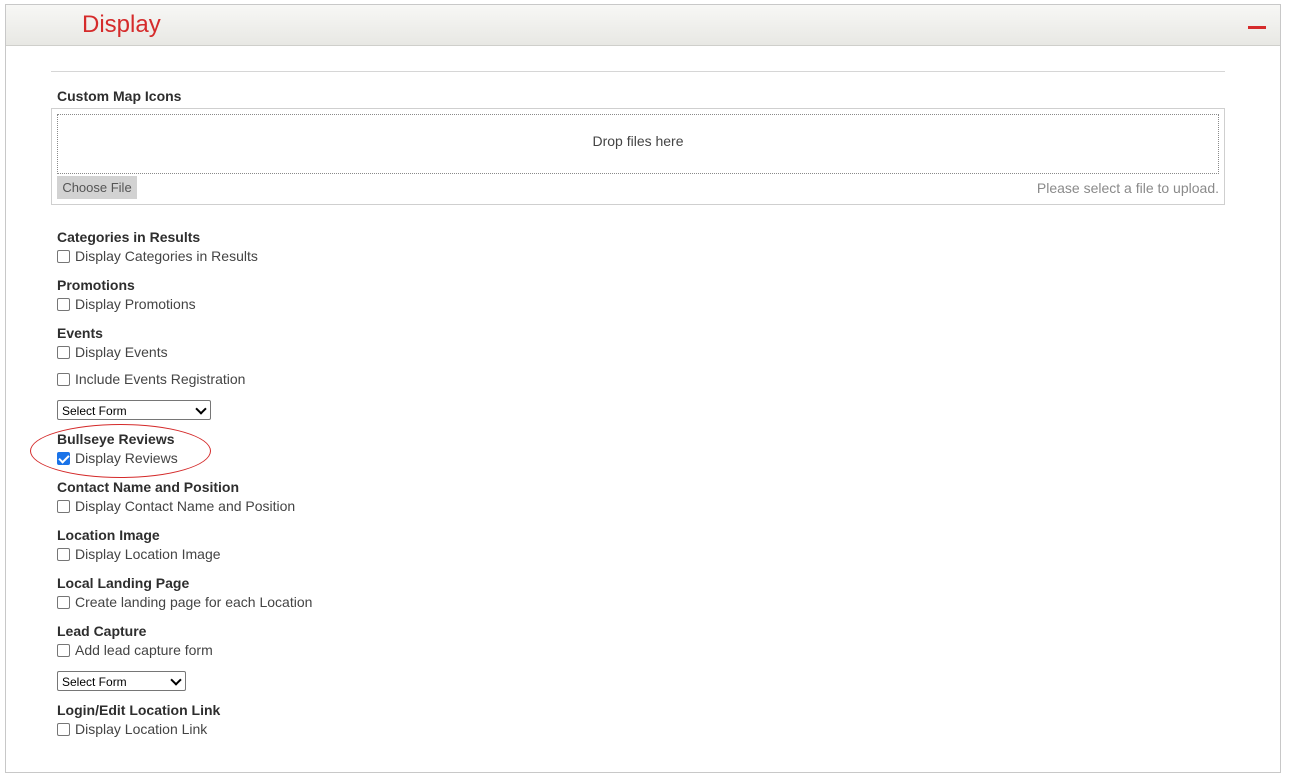 The width and height of the screenshot is (1297, 782). I want to click on display-reviews-checkbox, so click(63, 458).